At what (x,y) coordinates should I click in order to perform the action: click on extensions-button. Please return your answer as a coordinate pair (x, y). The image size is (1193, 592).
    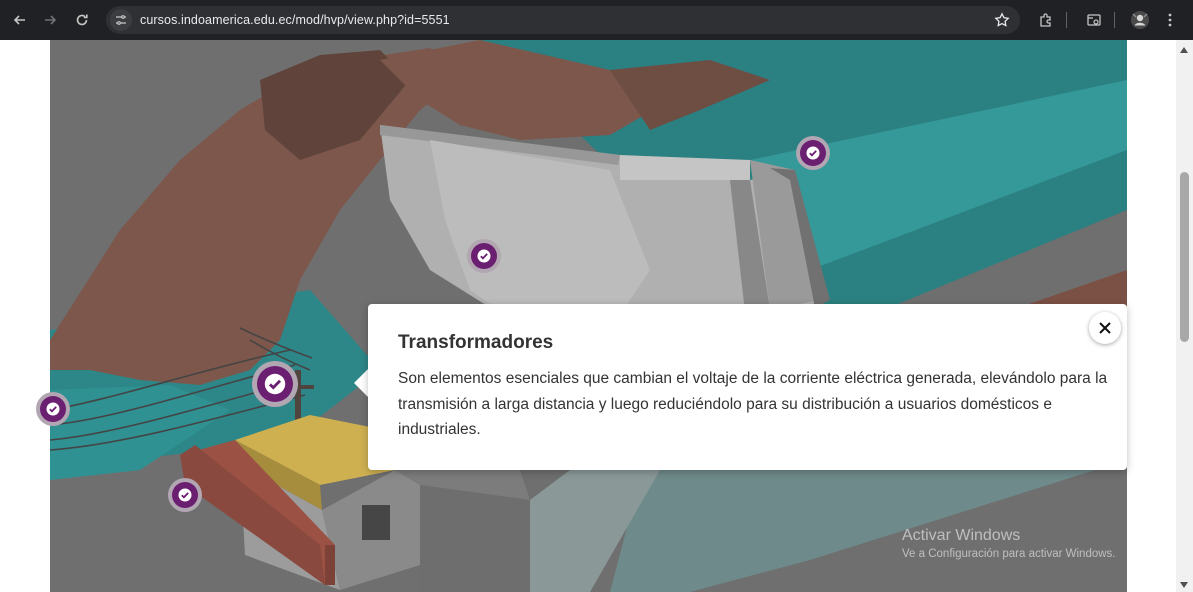
    Looking at the image, I should click on (1046, 20).